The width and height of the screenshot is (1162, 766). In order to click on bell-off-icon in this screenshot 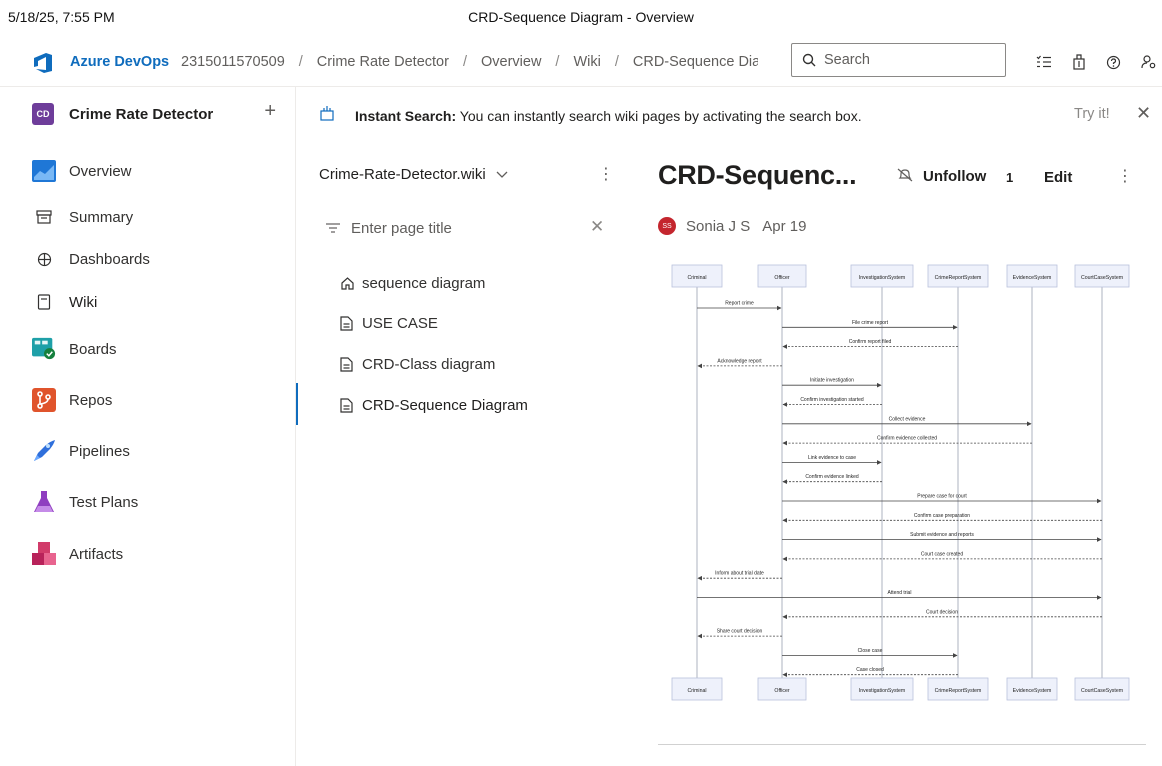, I will do `click(905, 176)`.